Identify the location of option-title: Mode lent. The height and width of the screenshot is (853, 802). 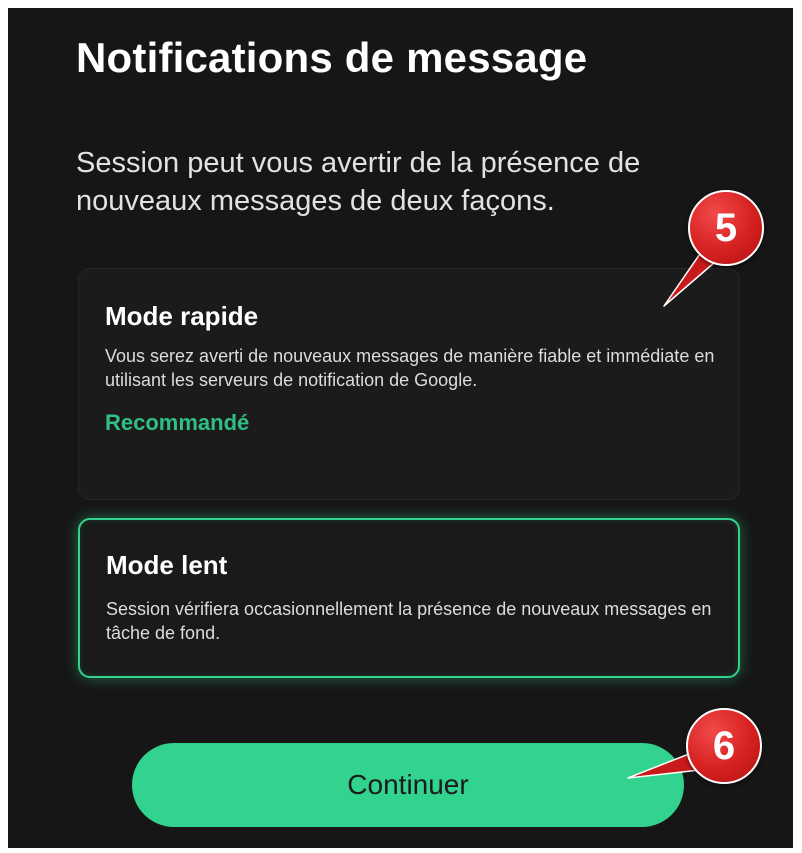
(167, 565).